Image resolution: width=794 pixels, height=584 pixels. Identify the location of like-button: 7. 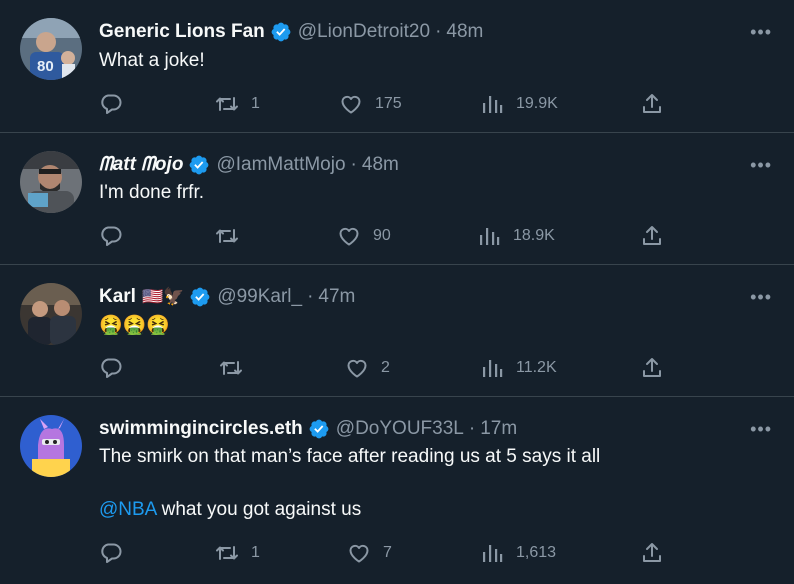
(369, 553).